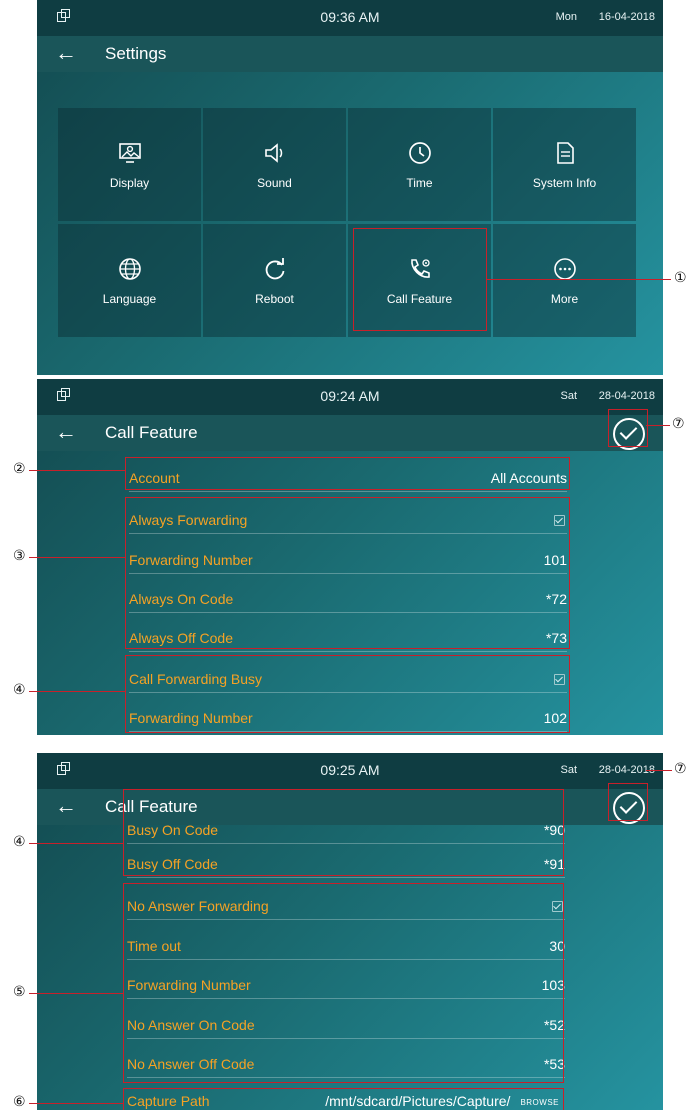  Describe the element at coordinates (343, 832) in the screenshot. I see `highlight-busy-codes` at that location.